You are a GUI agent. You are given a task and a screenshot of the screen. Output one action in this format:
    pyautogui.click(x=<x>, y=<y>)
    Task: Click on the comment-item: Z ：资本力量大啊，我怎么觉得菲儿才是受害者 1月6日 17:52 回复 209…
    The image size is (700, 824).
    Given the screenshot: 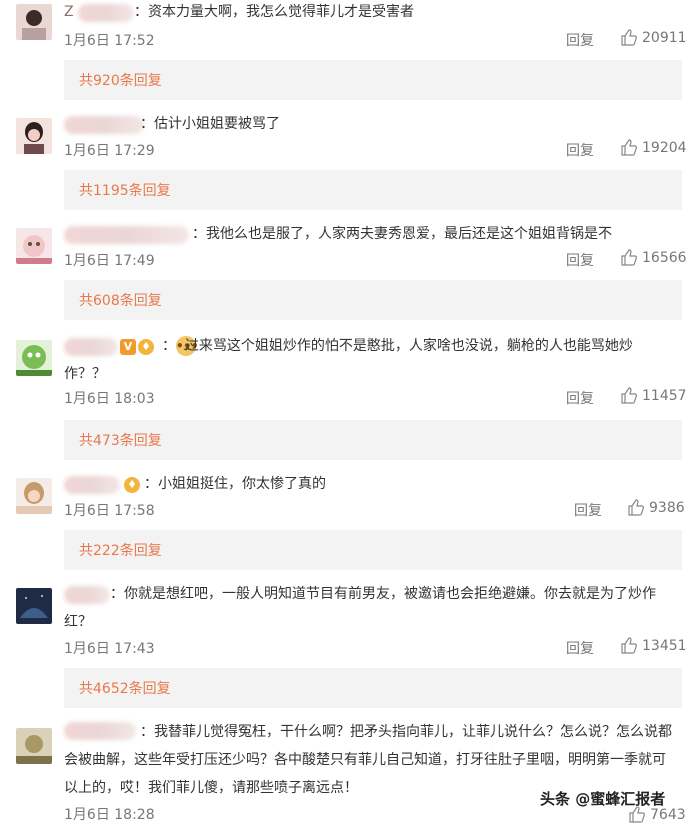 What is the action you would take?
    pyautogui.click(x=350, y=55)
    